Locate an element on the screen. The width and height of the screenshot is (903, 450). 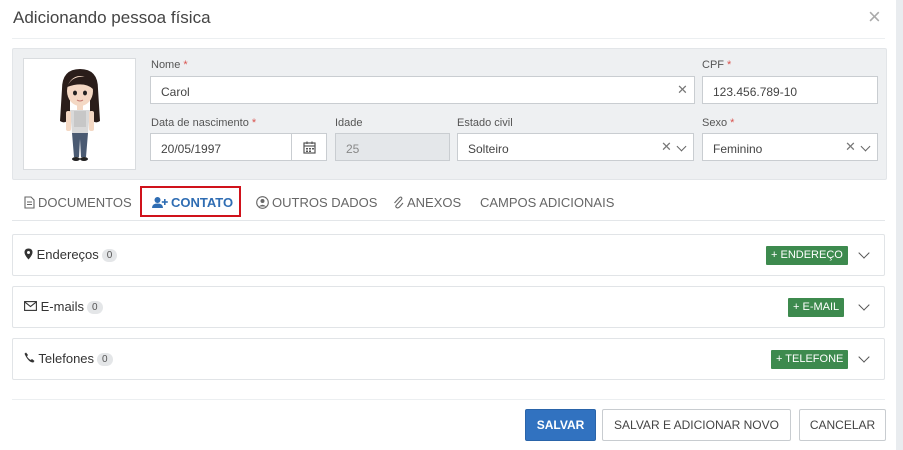
cpf-input: 123.456.789-10 is located at coordinates (790, 90).